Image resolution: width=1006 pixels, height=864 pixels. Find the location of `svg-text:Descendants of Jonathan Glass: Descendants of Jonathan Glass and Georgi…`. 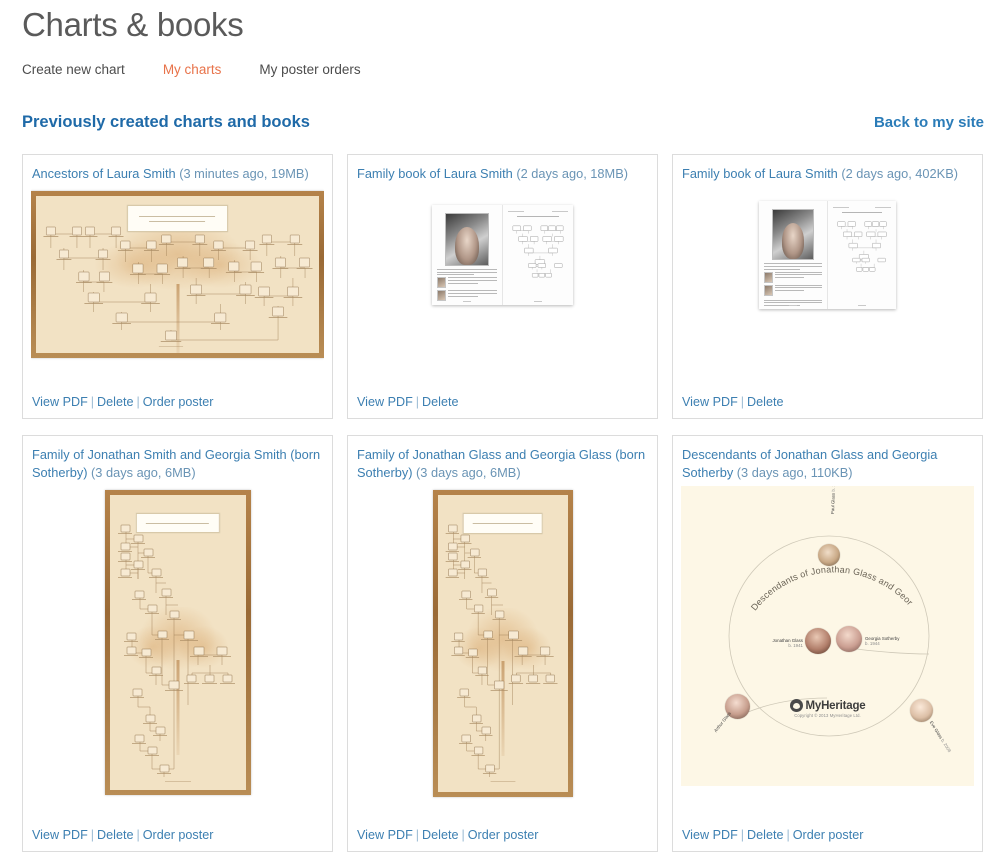

svg-text:Descendants of Jonathan Glass: Descendants of Jonathan Glass and Georgi… is located at coordinates (798, 549).